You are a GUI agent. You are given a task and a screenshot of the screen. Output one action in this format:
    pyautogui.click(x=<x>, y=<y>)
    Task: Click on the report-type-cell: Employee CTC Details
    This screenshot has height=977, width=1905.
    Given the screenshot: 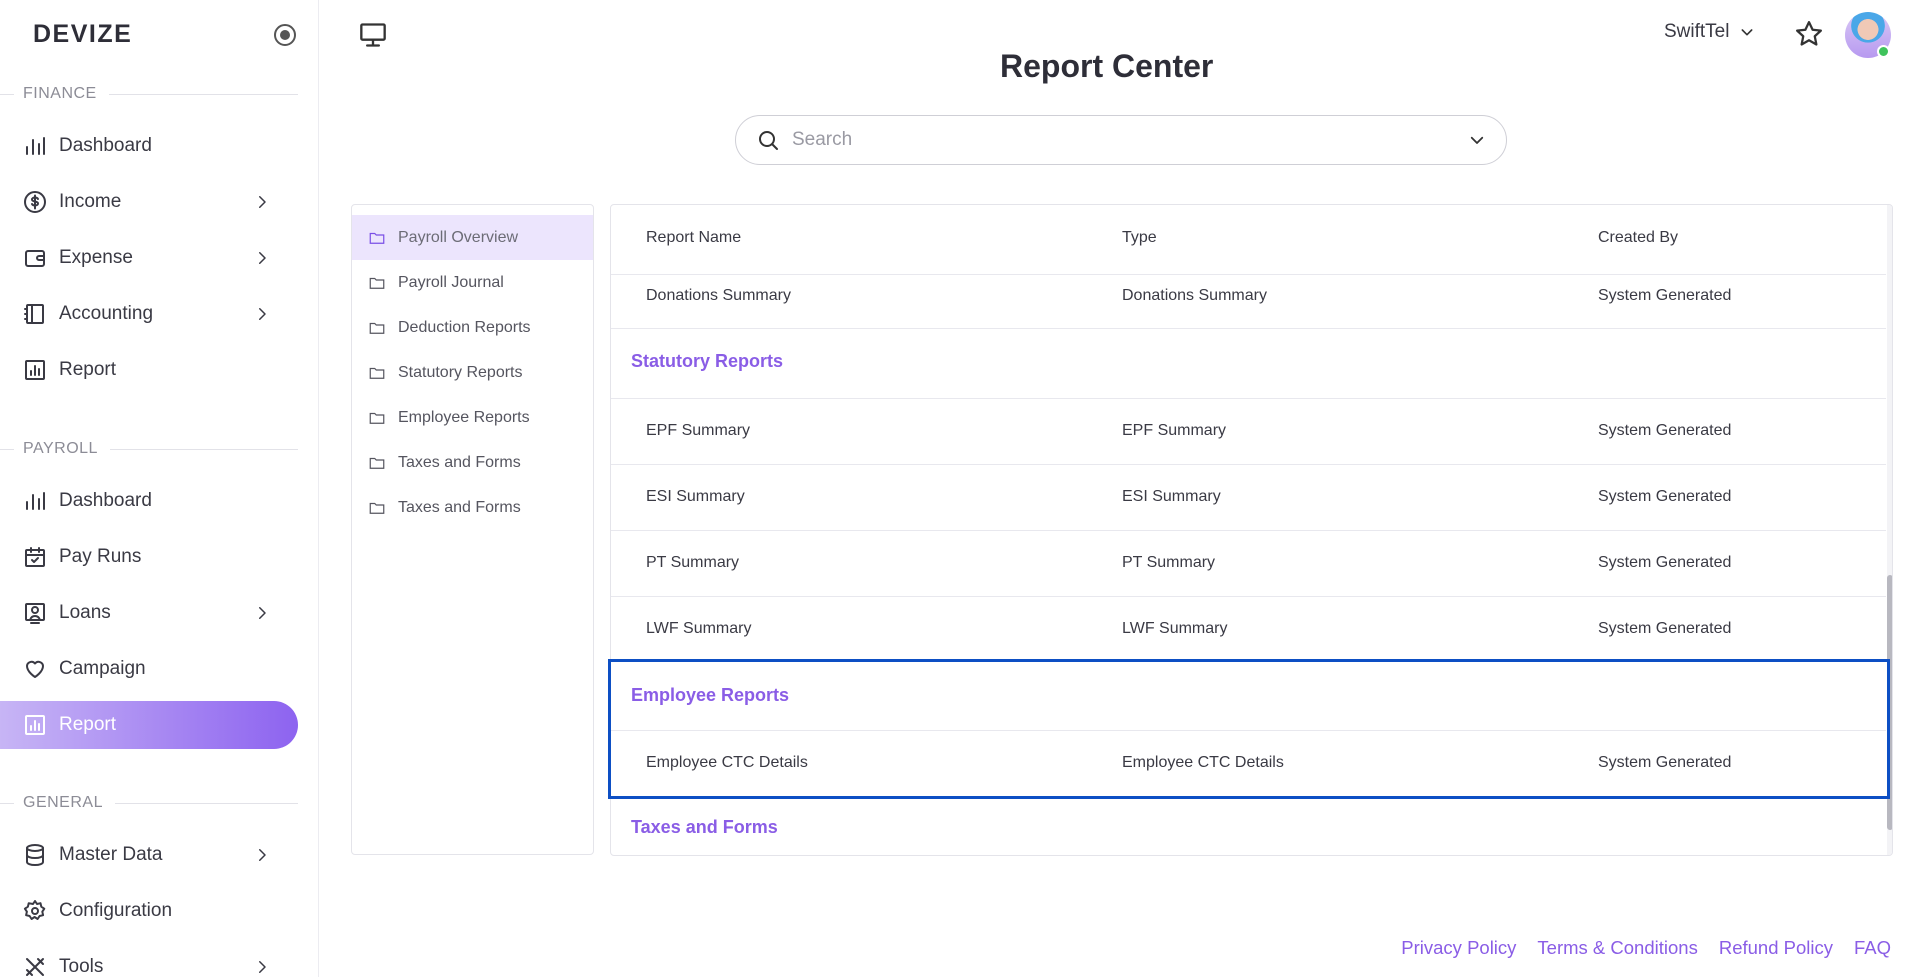 What is the action you would take?
    pyautogui.click(x=1203, y=762)
    